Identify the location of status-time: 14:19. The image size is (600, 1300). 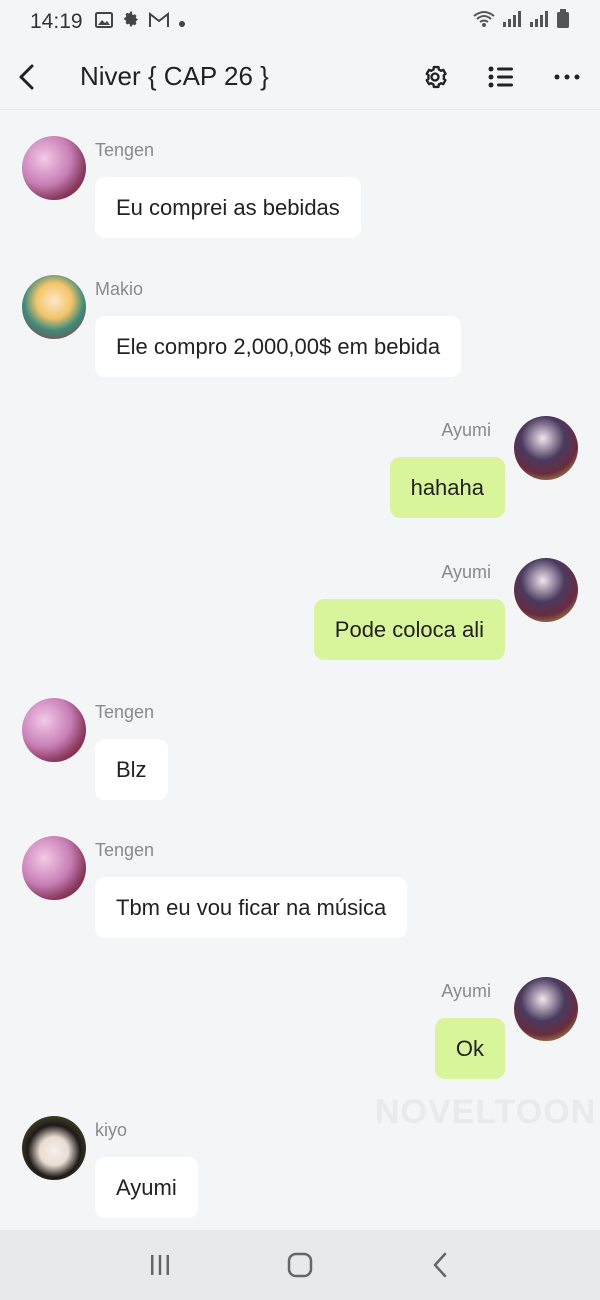
(56, 21).